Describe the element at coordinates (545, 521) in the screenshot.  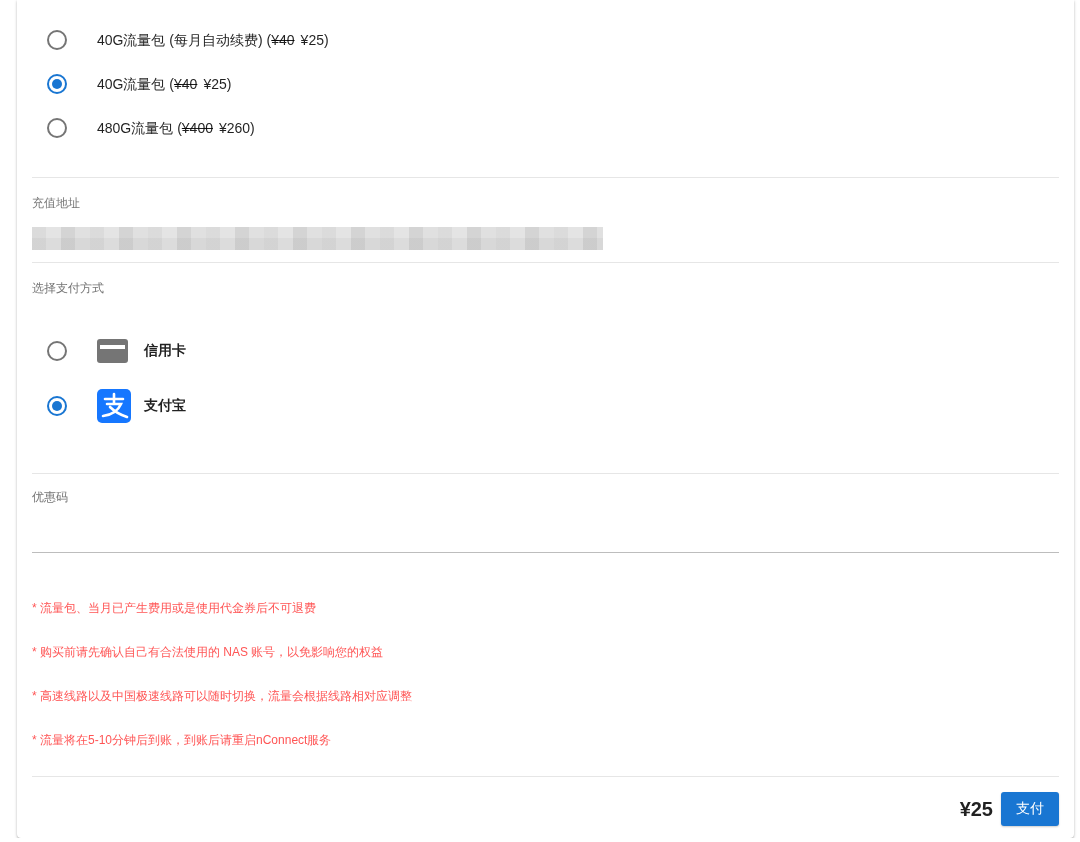
I see `coupon-input-field: 优惠码` at that location.